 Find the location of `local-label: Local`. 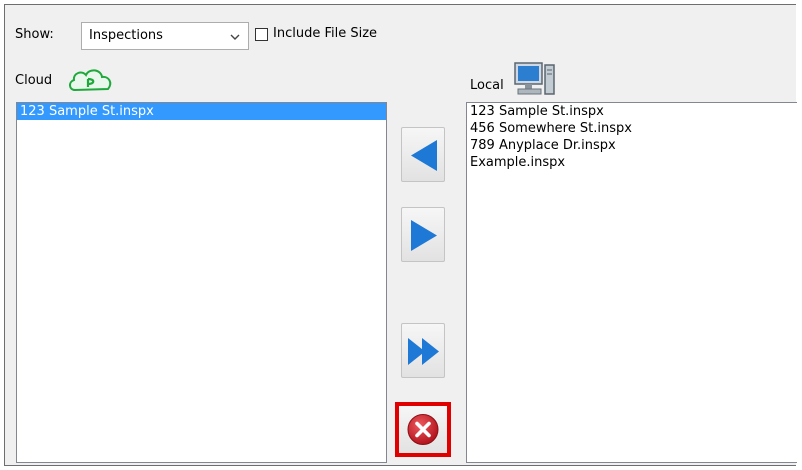

local-label: Local is located at coordinates (487, 85).